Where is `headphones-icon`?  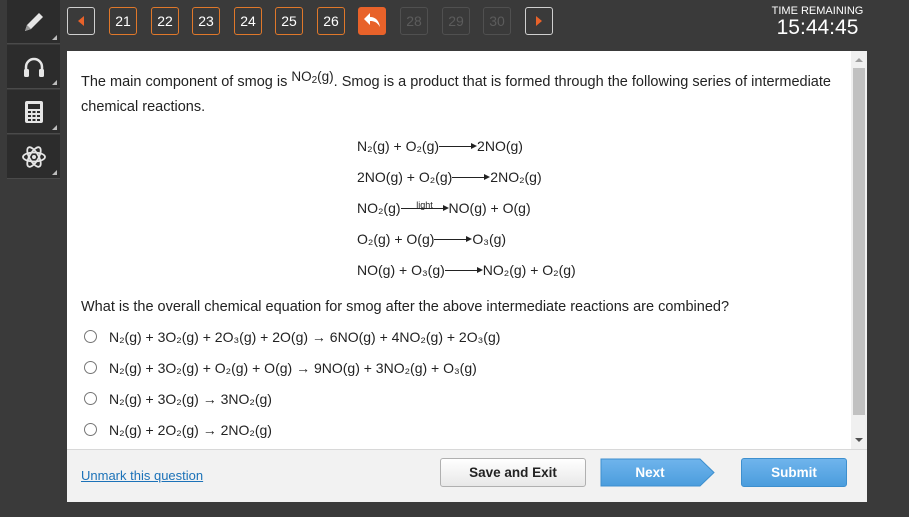
headphones-icon is located at coordinates (34, 67).